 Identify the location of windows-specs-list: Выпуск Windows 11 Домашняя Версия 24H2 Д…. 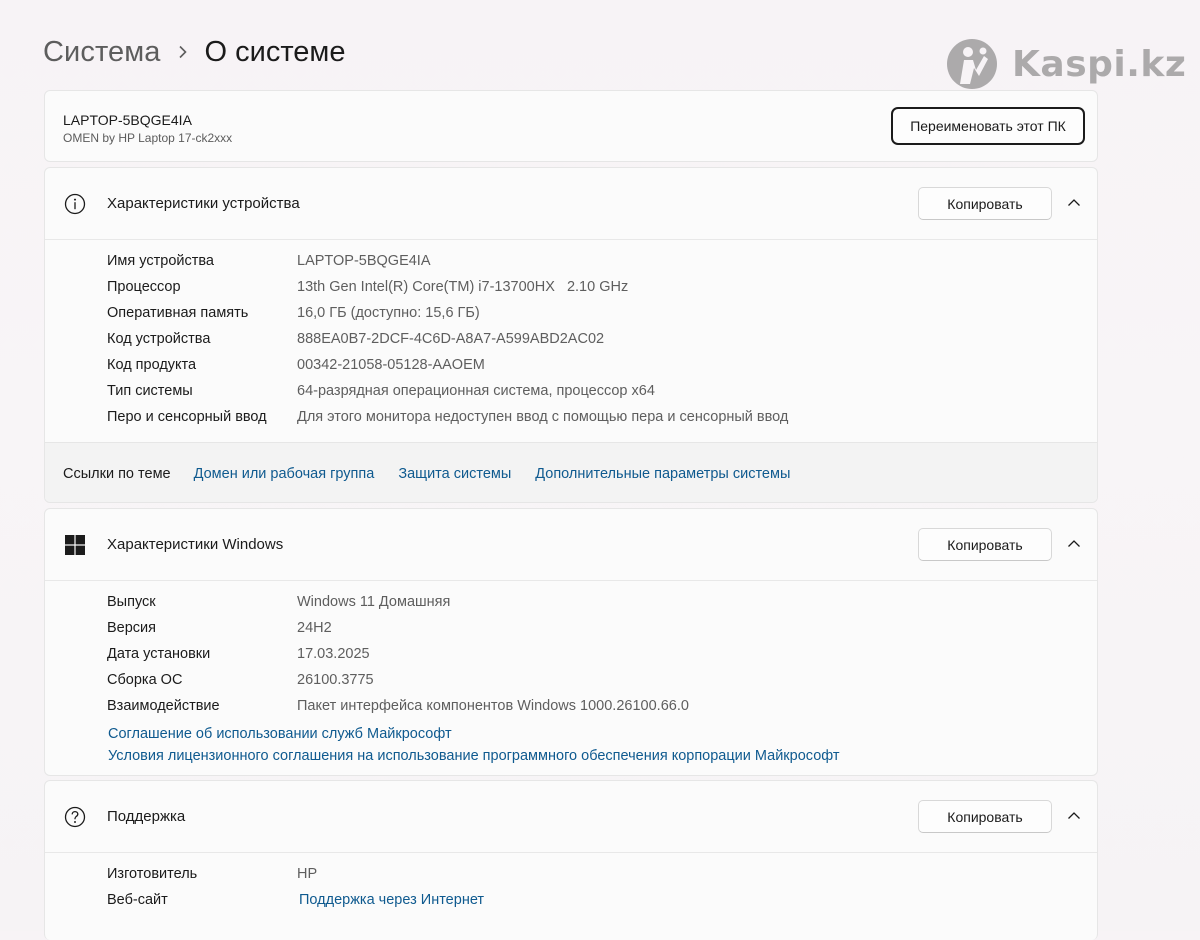
(398, 654).